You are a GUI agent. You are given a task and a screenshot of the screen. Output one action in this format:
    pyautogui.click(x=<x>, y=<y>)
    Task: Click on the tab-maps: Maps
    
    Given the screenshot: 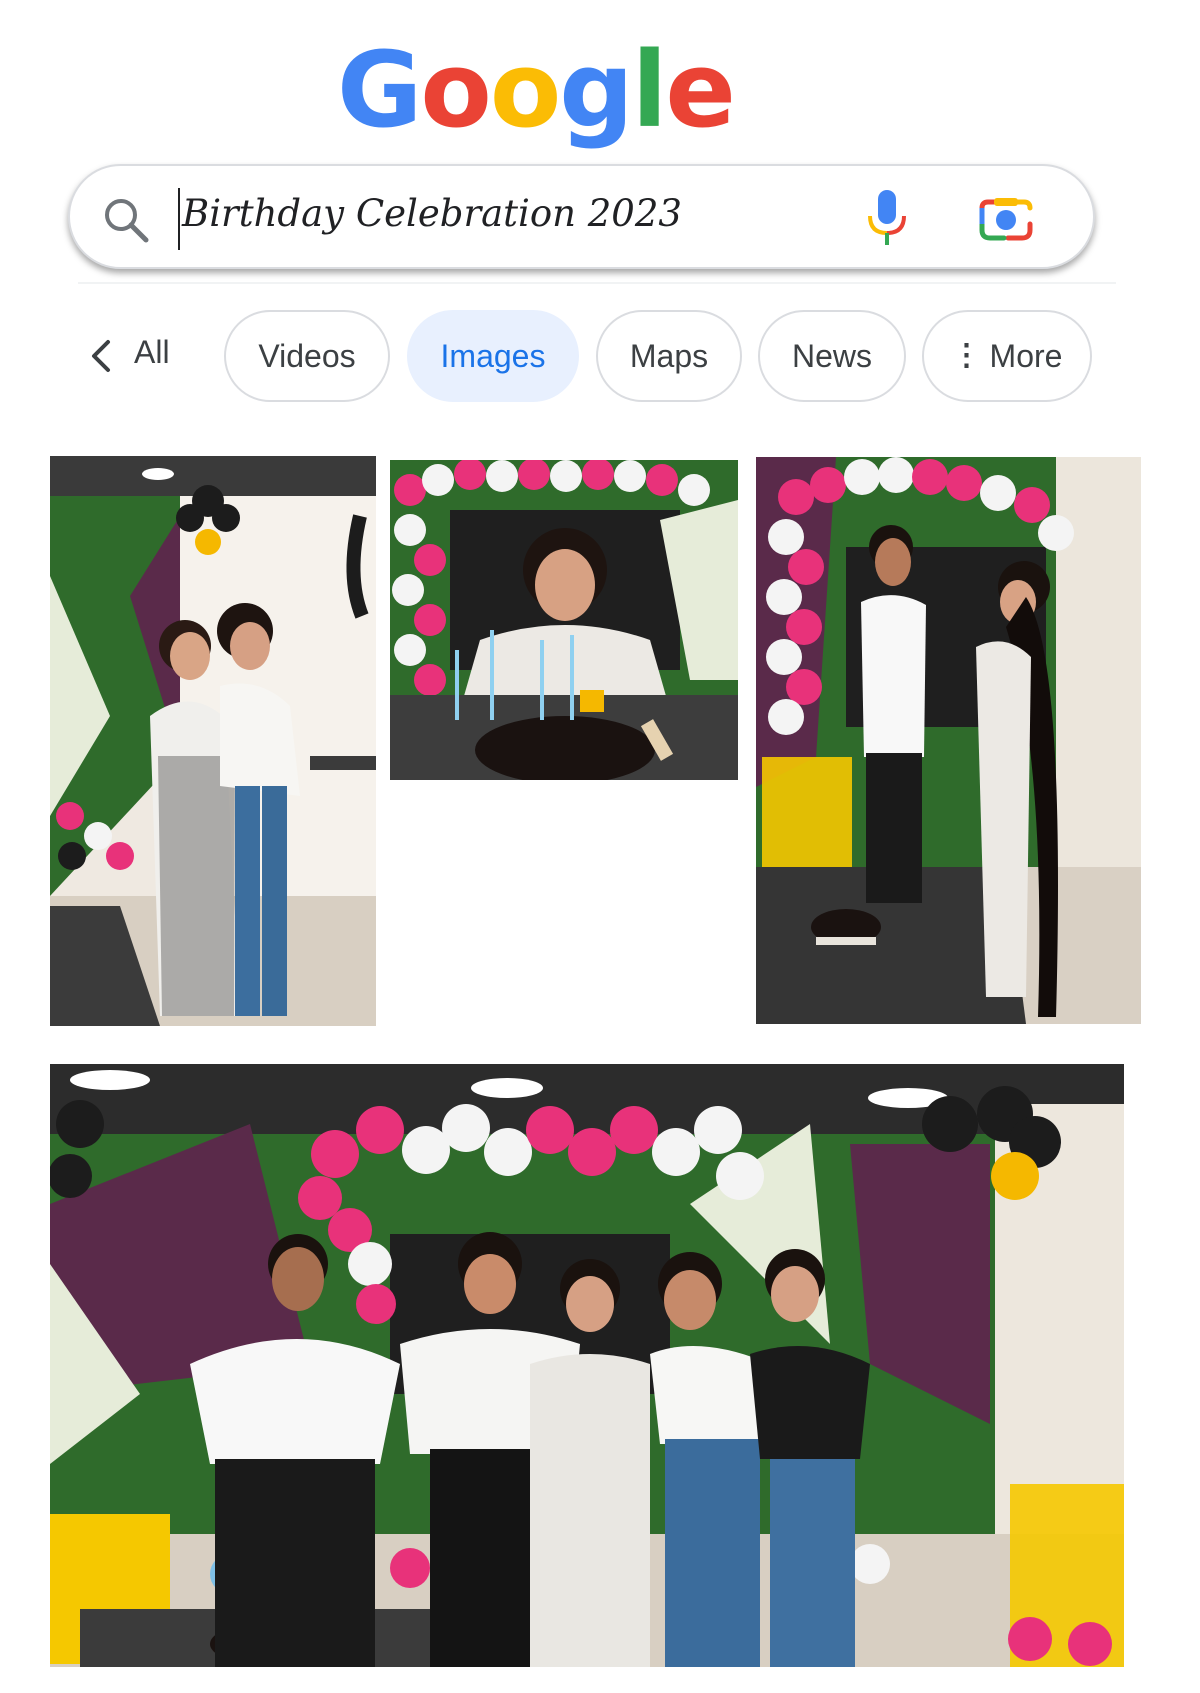 What is the action you would take?
    pyautogui.click(x=669, y=356)
    